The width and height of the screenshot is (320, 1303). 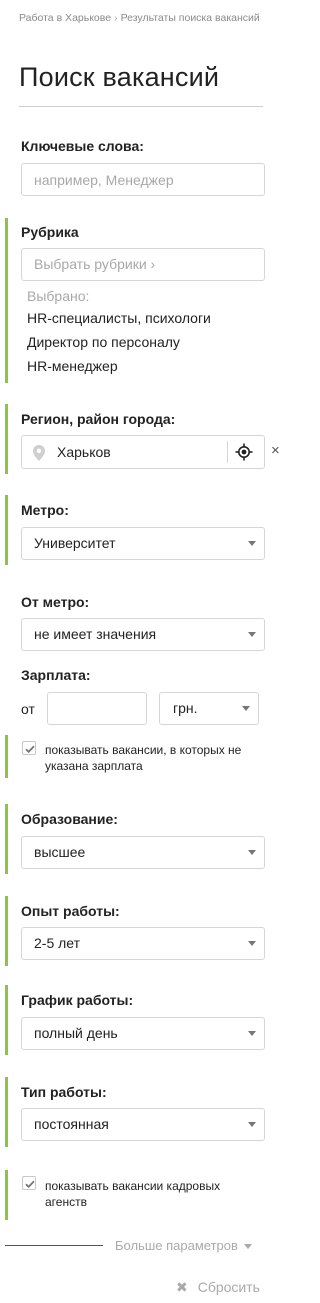 I want to click on schedule-select: полный день, so click(x=143, y=1033).